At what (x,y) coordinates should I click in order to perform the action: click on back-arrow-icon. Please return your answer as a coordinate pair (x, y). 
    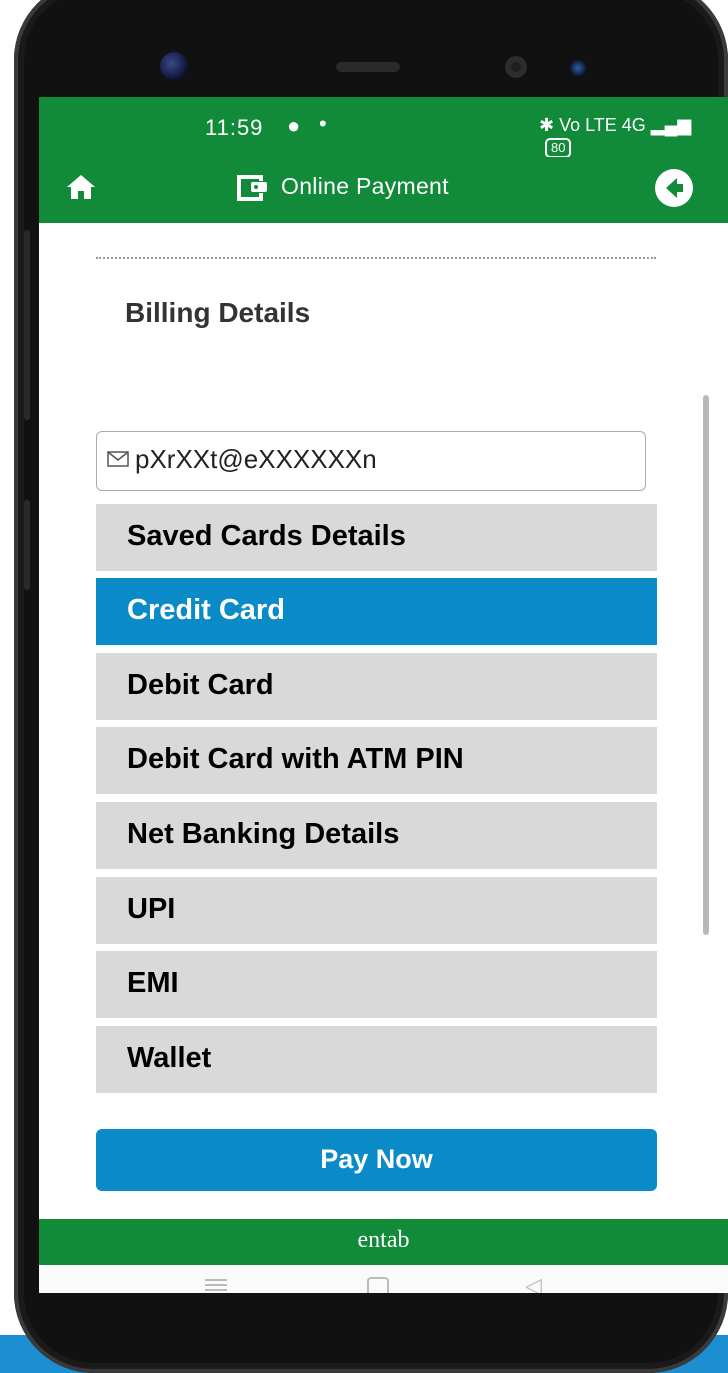
    Looking at the image, I should click on (674, 188).